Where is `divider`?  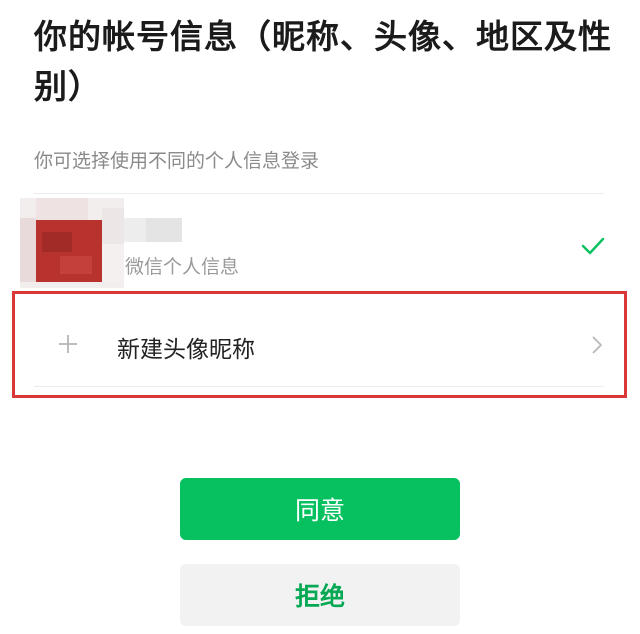 divider is located at coordinates (319, 386).